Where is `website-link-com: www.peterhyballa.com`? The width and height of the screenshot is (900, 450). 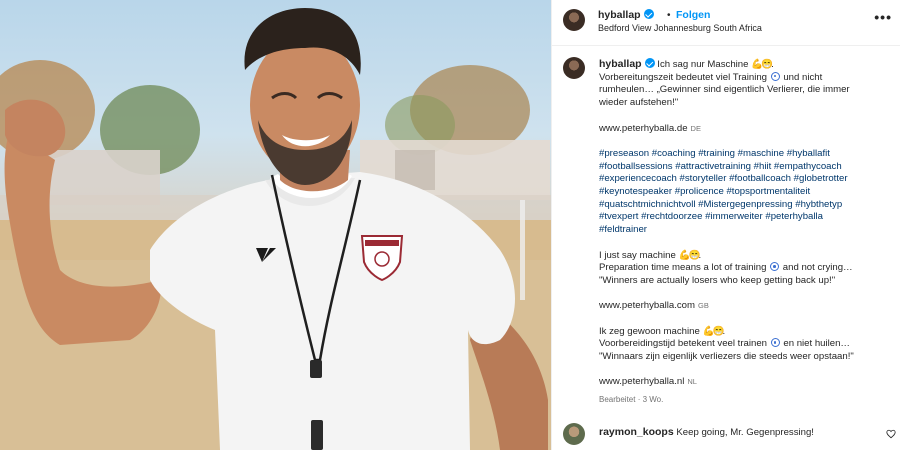
website-link-com: www.peterhyballa.com is located at coordinates (647, 305).